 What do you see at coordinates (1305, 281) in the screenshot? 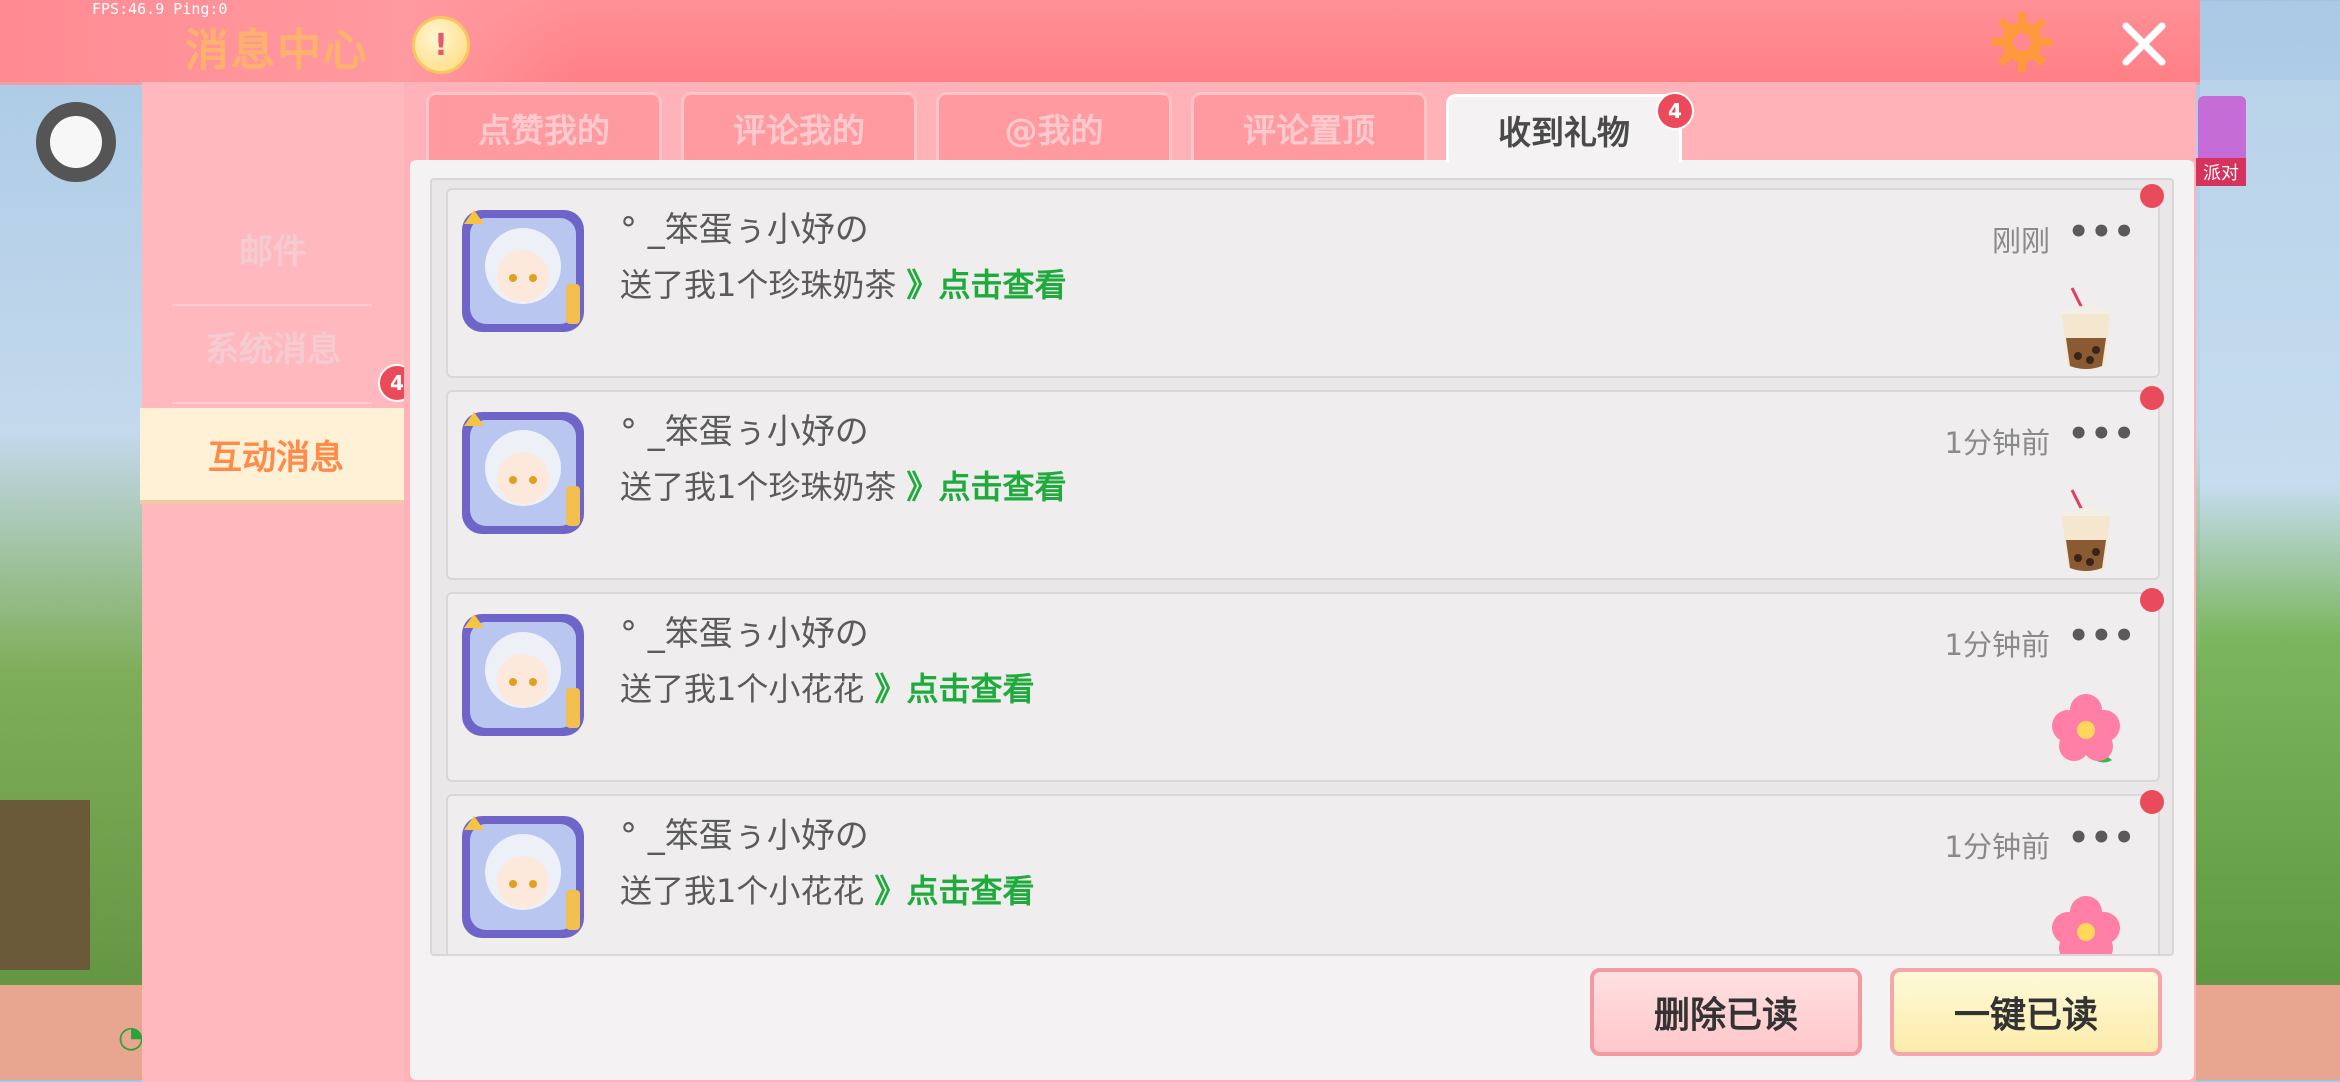
I see `message-card: ° _笨蛋ぅ小妤の 送了我1个珍珠奶茶 》点击查看 刚刚 •••` at bounding box center [1305, 281].